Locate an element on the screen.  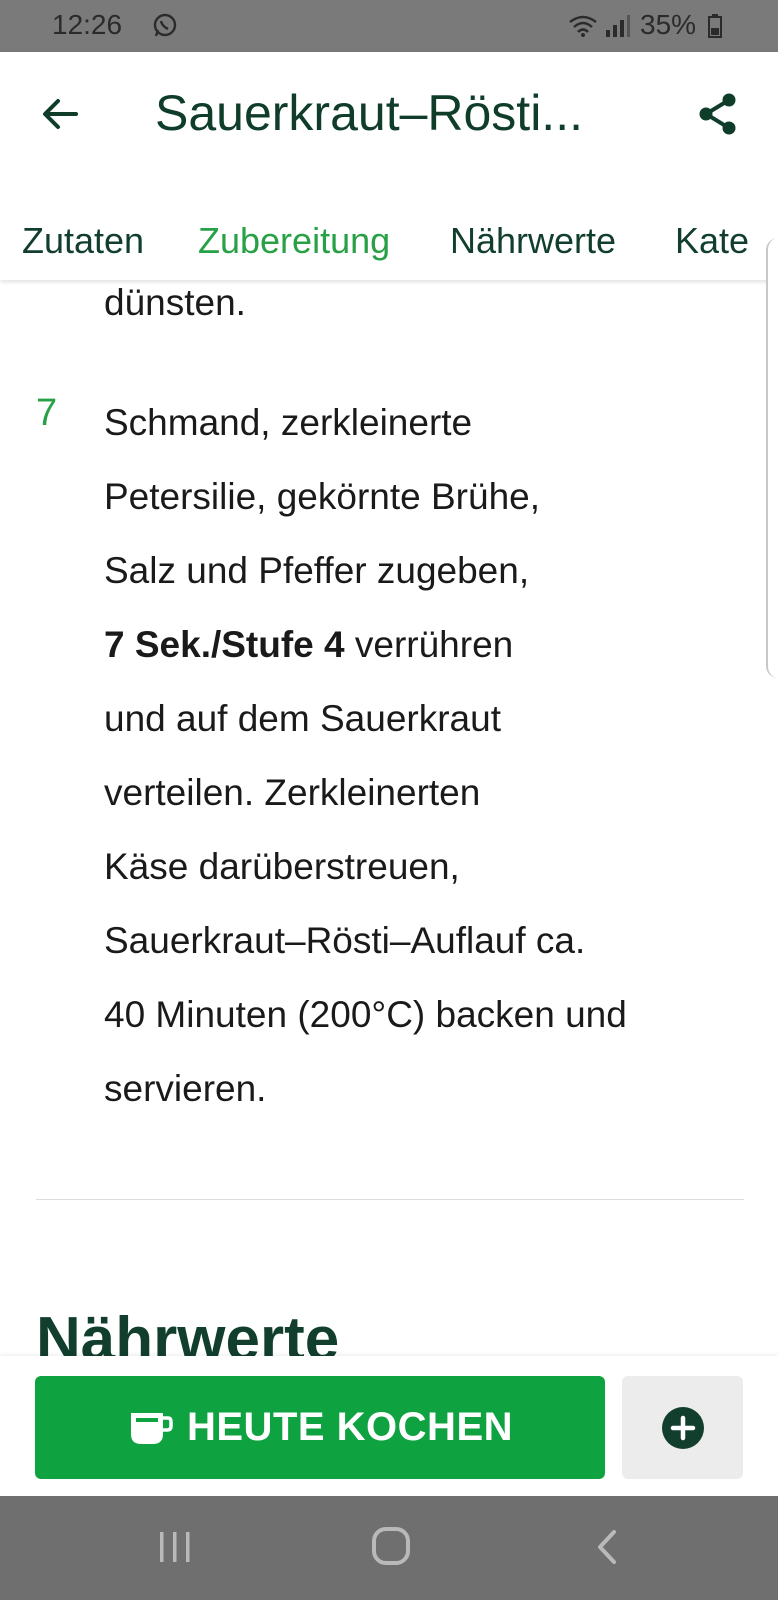
step-line-rest: verrühren is located at coordinates (429, 644).